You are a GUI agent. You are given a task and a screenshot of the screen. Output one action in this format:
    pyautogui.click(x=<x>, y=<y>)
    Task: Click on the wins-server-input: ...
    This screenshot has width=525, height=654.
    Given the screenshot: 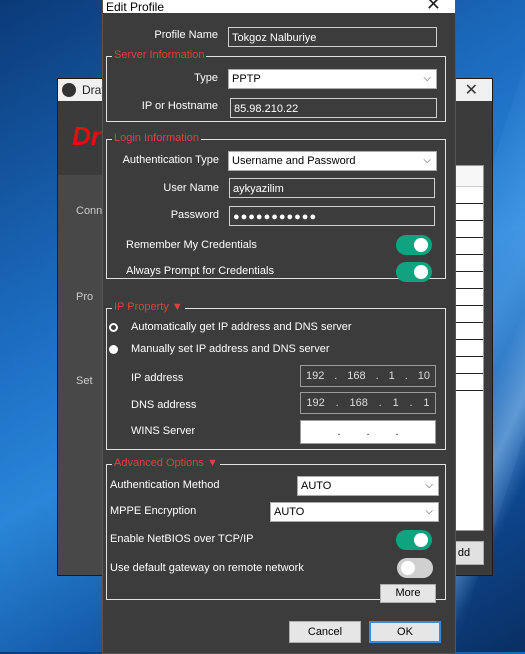 What is the action you would take?
    pyautogui.click(x=368, y=432)
    